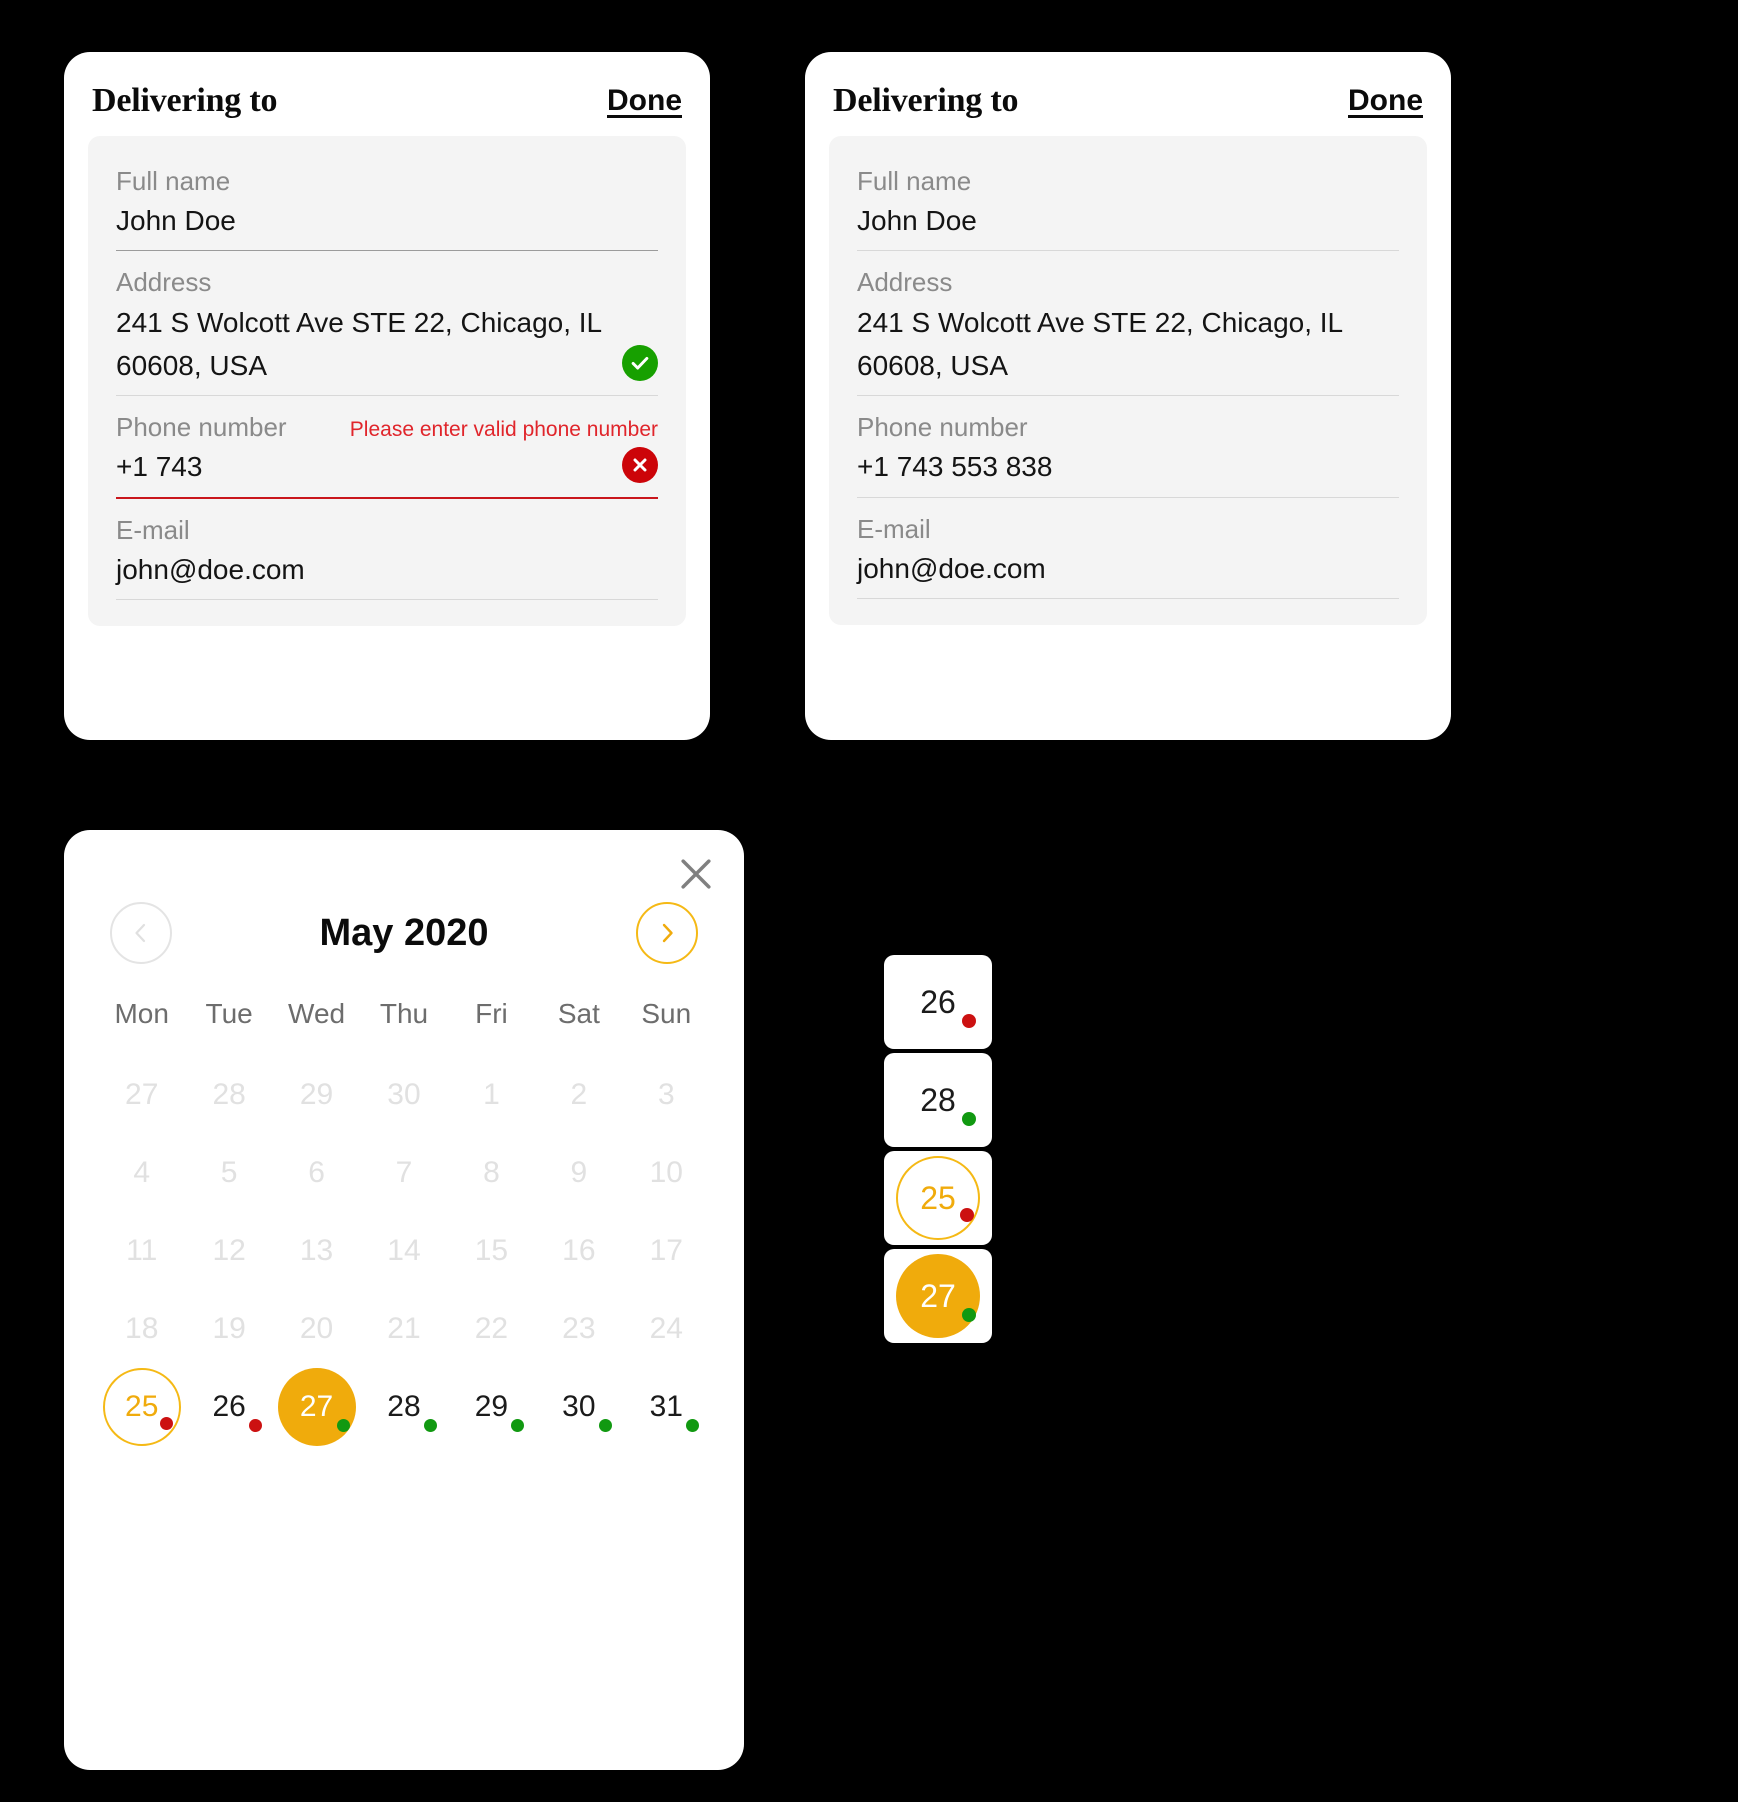 Image resolution: width=1738 pixels, height=1802 pixels. I want to click on calendar-day-number: 16, so click(579, 1250).